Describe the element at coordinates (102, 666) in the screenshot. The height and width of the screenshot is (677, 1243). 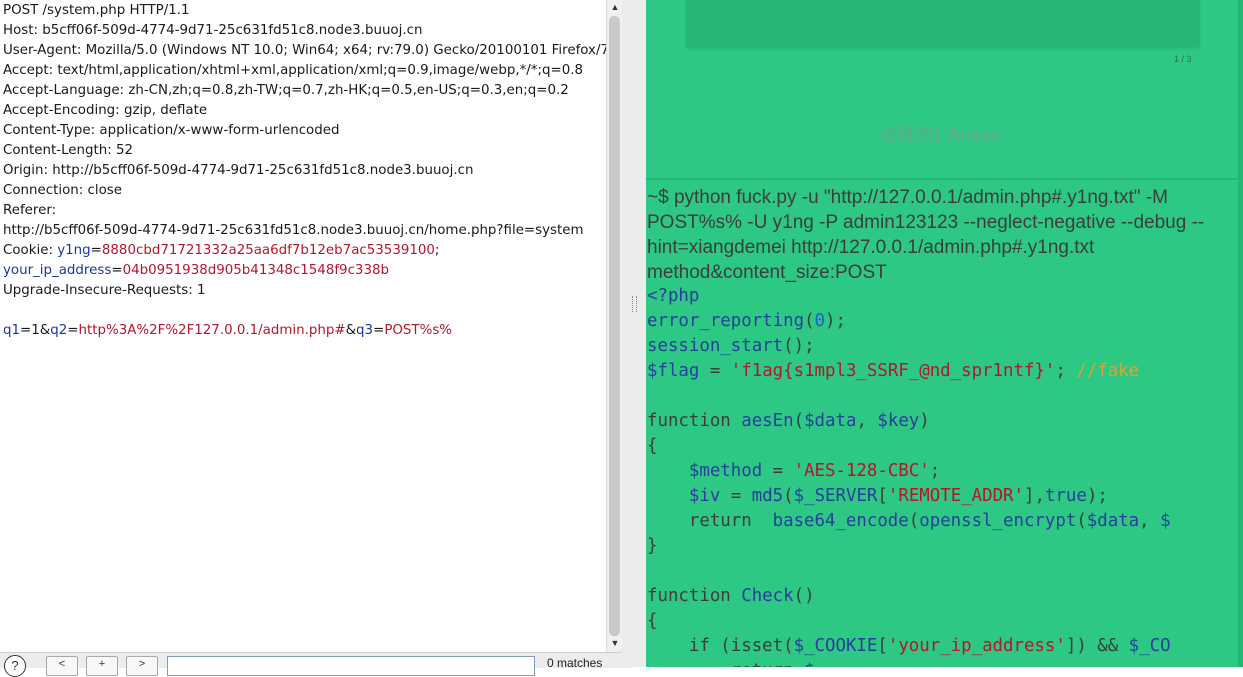
I see `add-button: +` at that location.